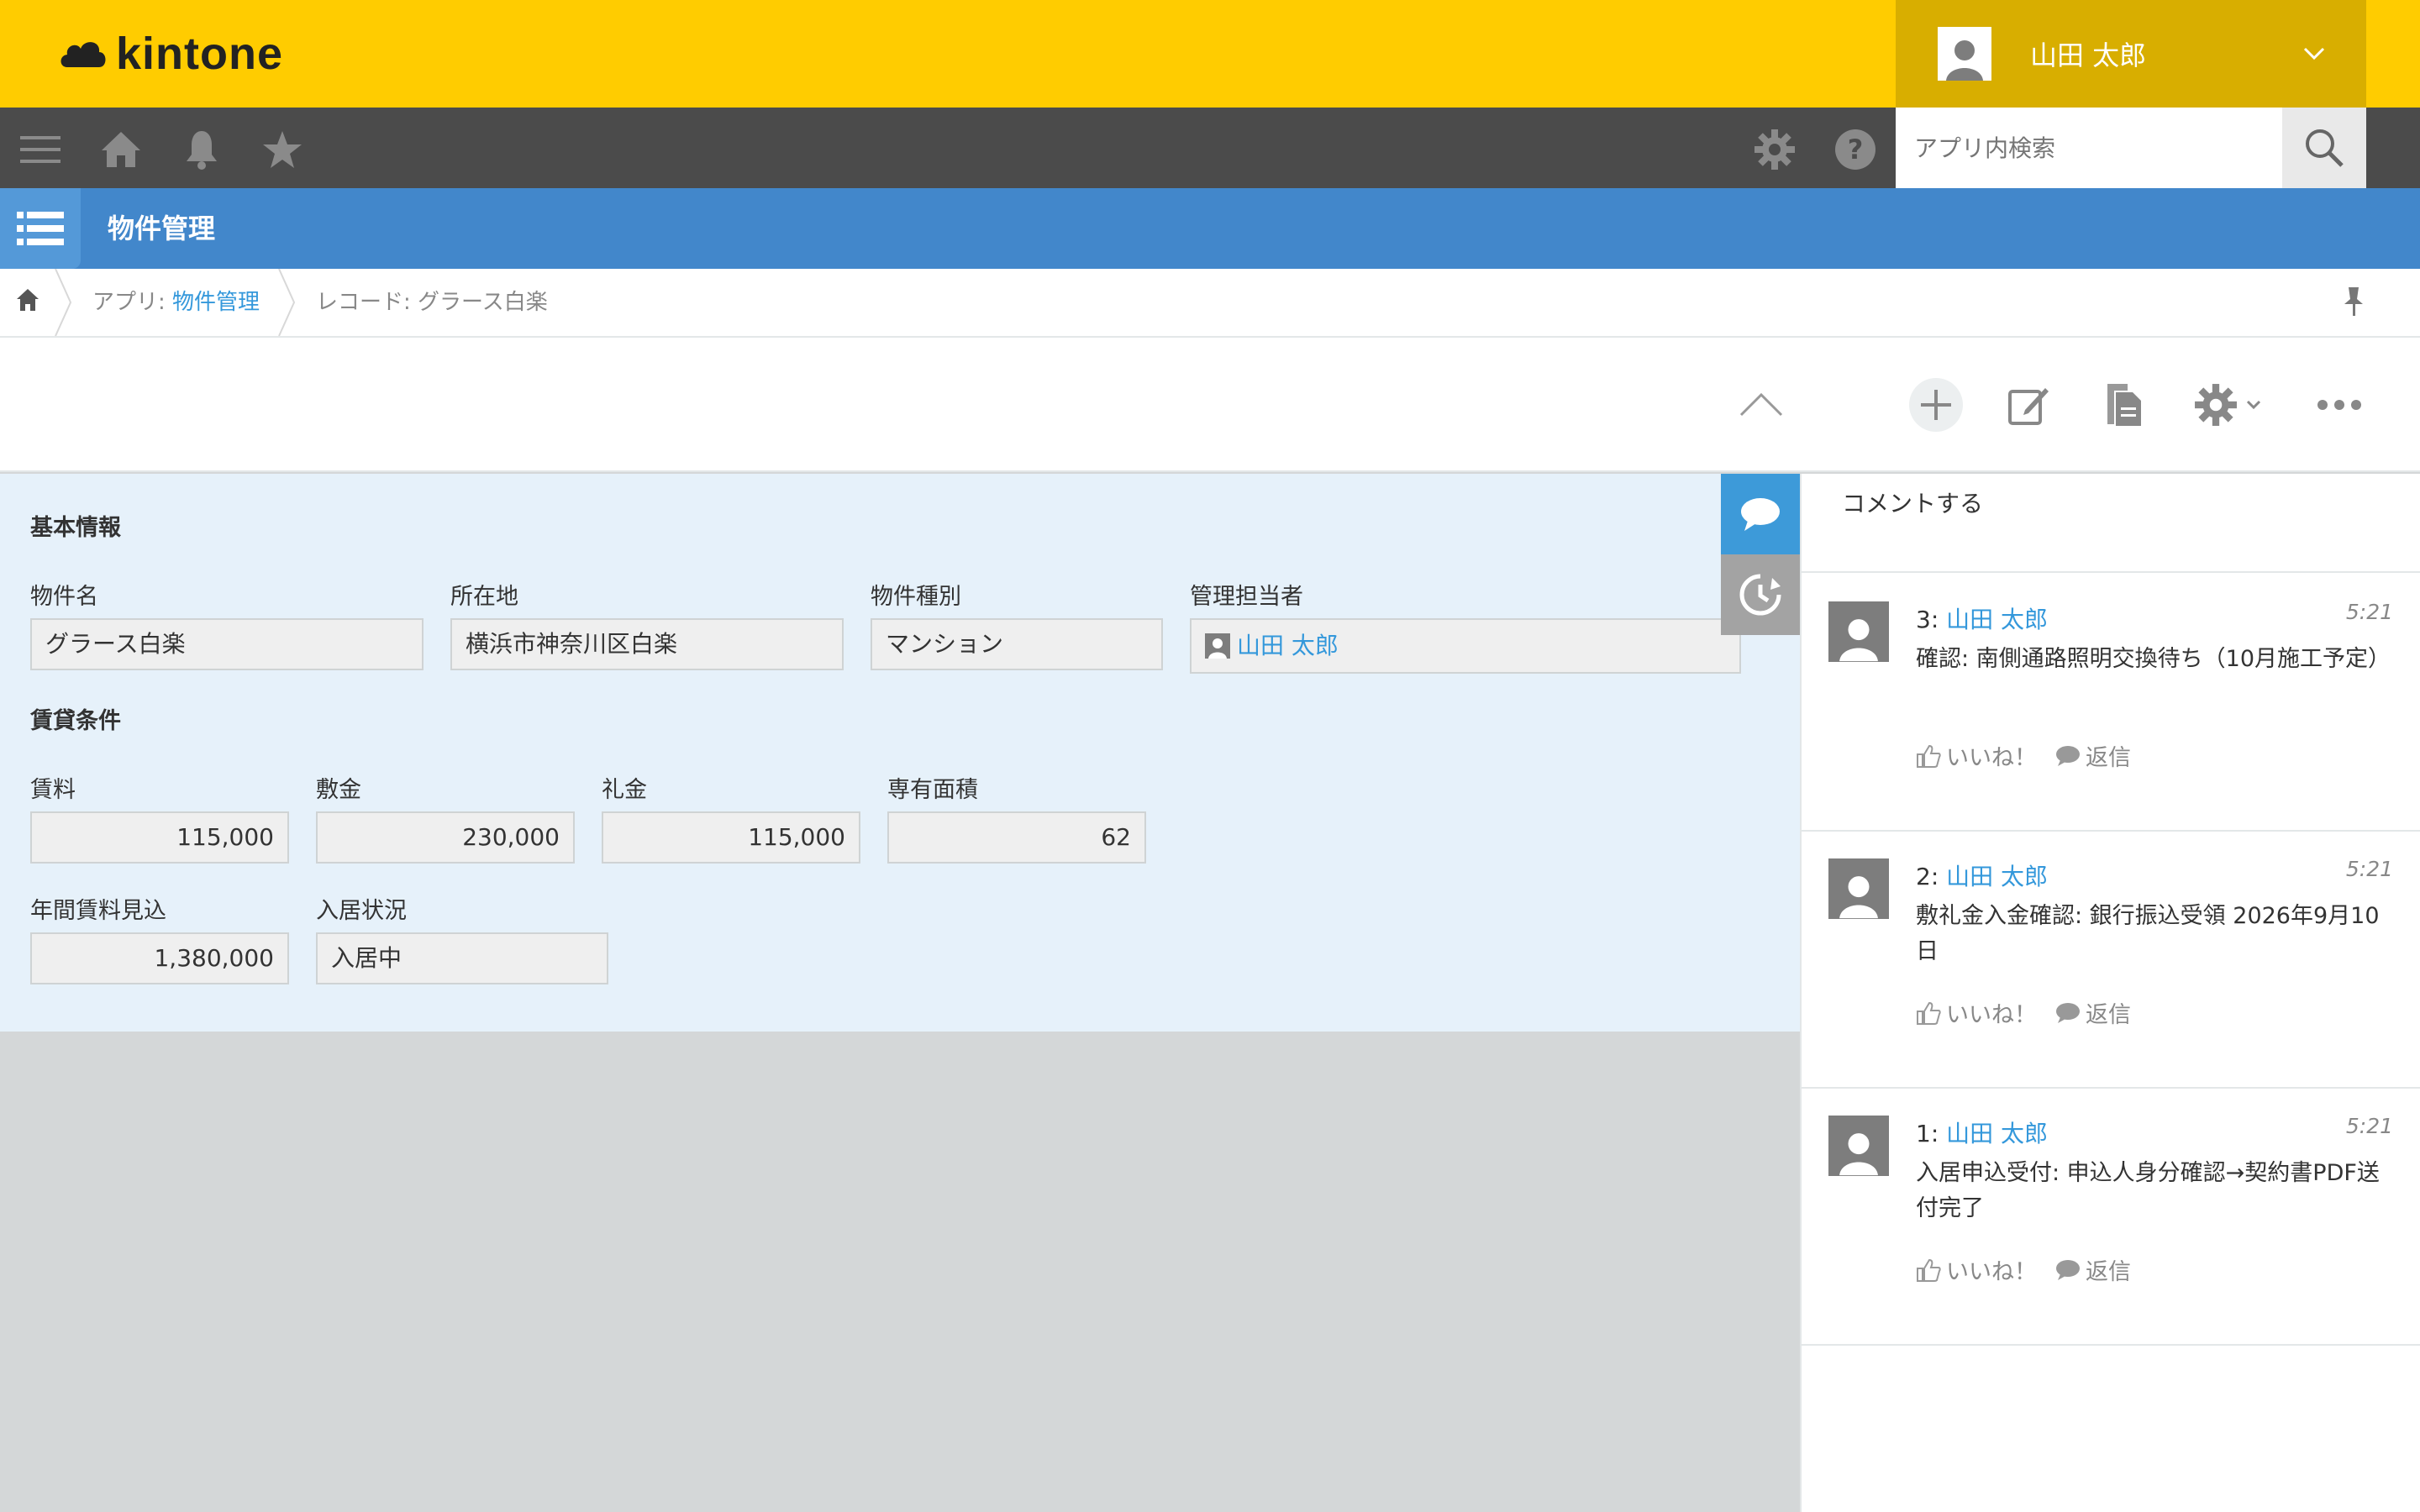 The height and width of the screenshot is (1512, 2420). I want to click on property-type-label: 物件種別, so click(916, 597).